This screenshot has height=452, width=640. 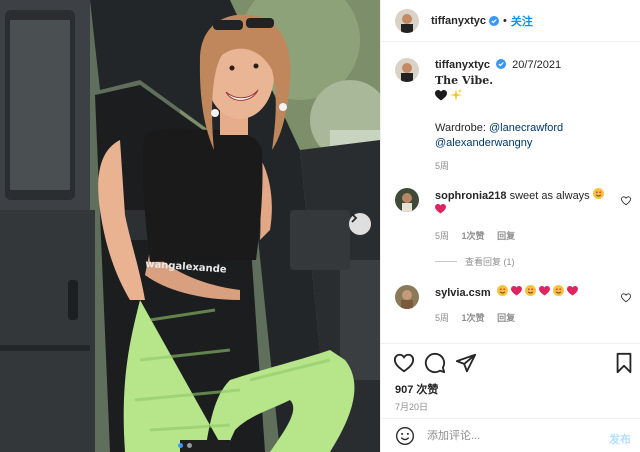 What do you see at coordinates (185, 445) in the screenshot?
I see `carousel-indicator` at bounding box center [185, 445].